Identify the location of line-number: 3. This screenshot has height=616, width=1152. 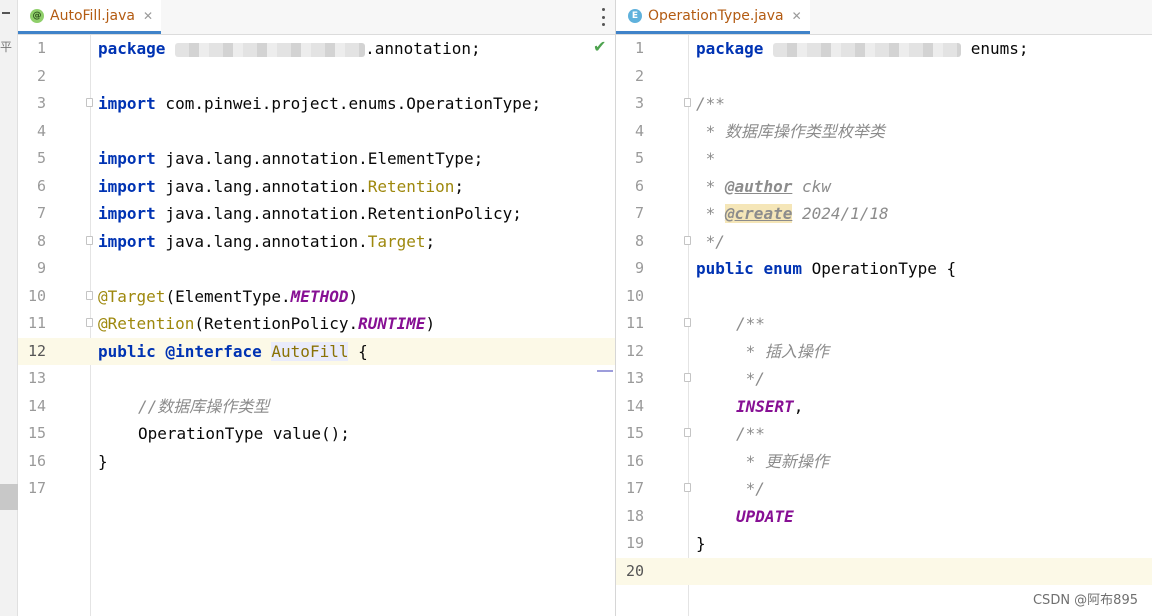
(41, 103).